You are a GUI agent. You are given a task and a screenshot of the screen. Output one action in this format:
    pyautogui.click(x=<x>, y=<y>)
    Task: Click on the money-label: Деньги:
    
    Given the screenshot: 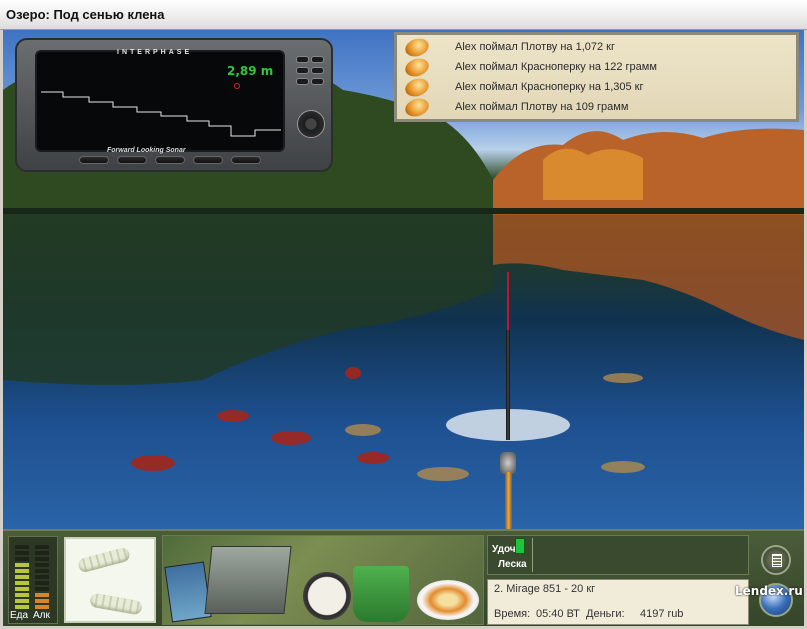 What is the action you would take?
    pyautogui.click(x=605, y=614)
    